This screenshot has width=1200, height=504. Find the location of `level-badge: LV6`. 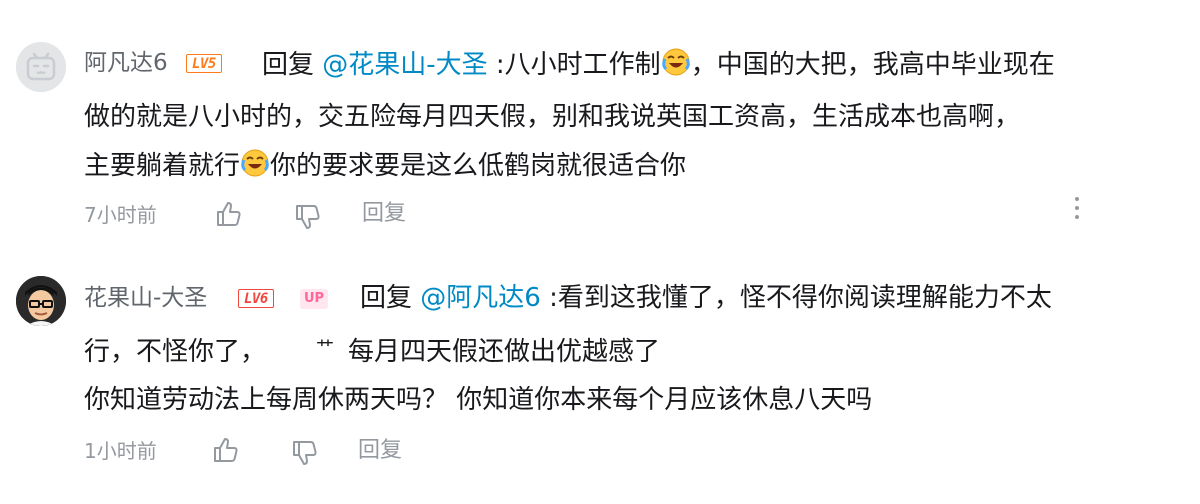

level-badge: LV6 is located at coordinates (256, 298).